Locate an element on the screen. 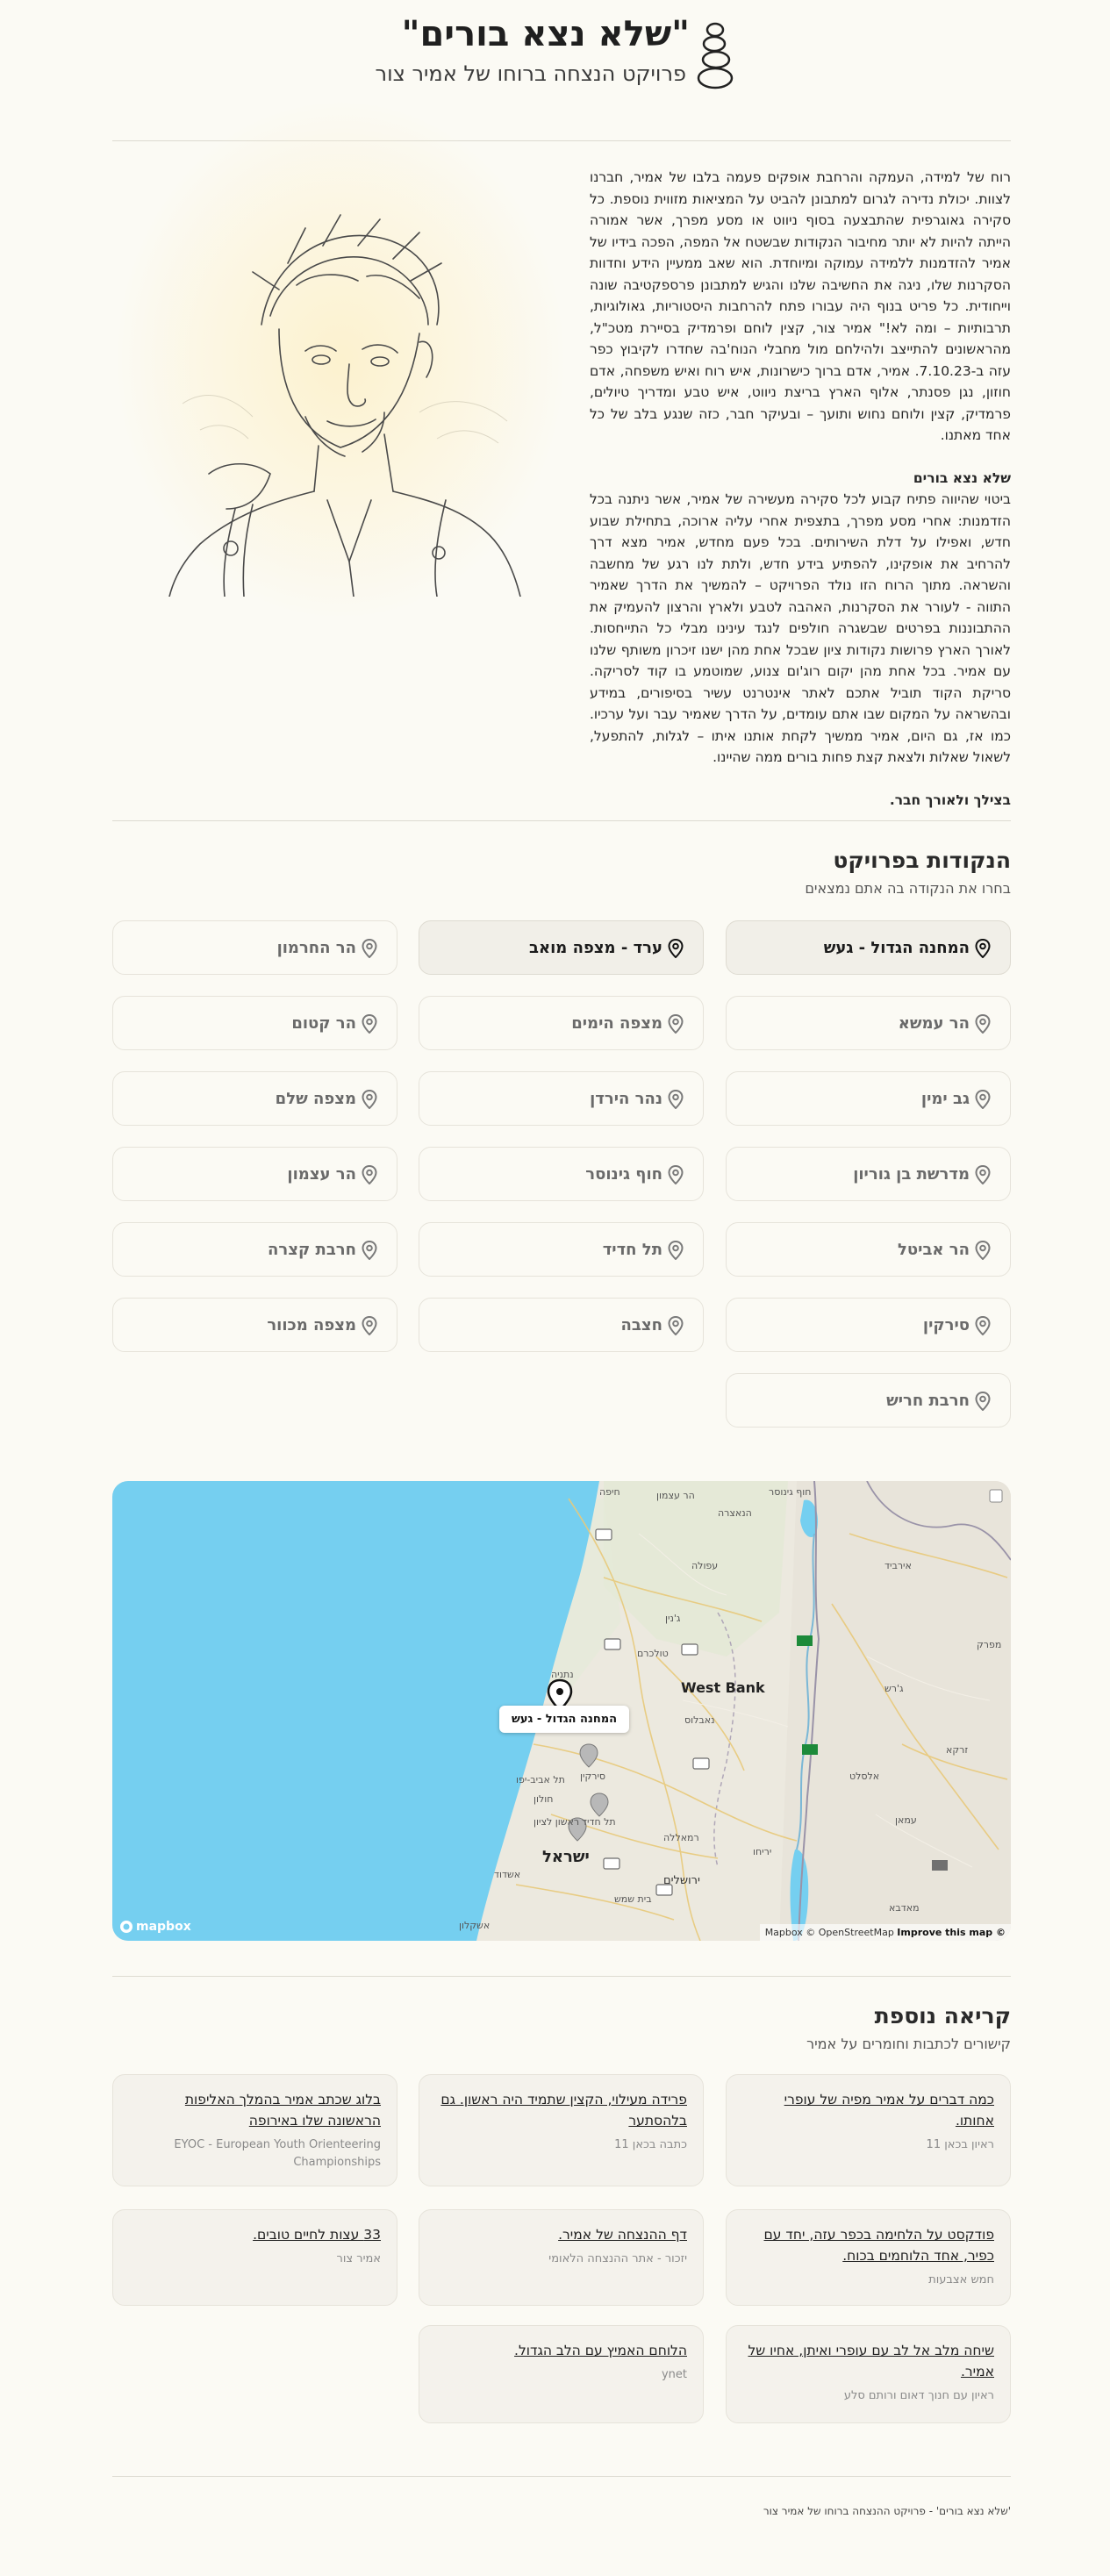 The image size is (1110, 2576). reading-card-title: 33 עצות לחיים טובים. is located at coordinates (255, 2234).